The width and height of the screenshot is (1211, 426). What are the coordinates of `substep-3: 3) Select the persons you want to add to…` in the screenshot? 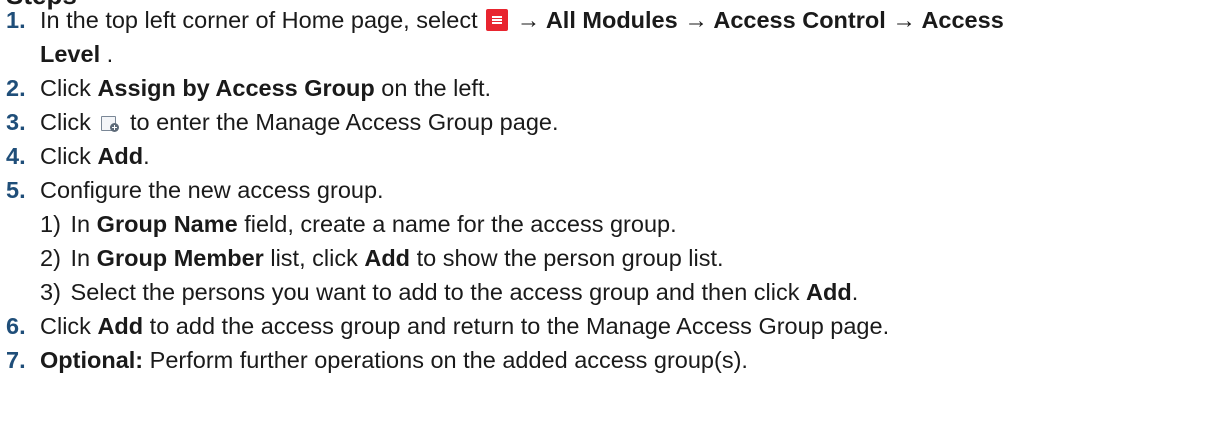 It's located at (449, 293).